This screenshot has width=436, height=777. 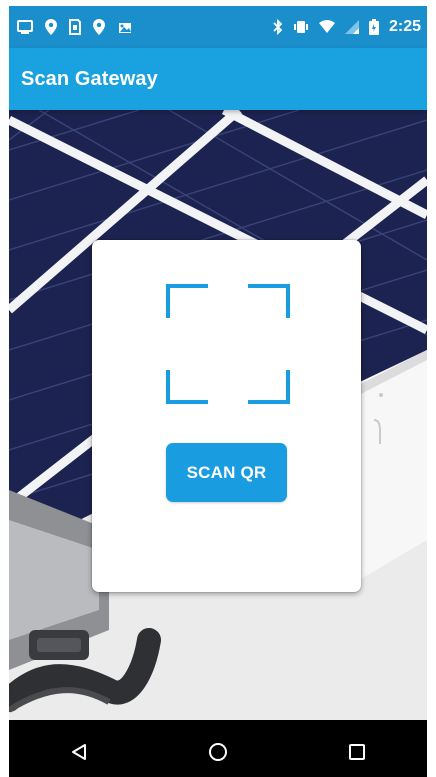 I want to click on signal-icon, so click(x=351, y=27).